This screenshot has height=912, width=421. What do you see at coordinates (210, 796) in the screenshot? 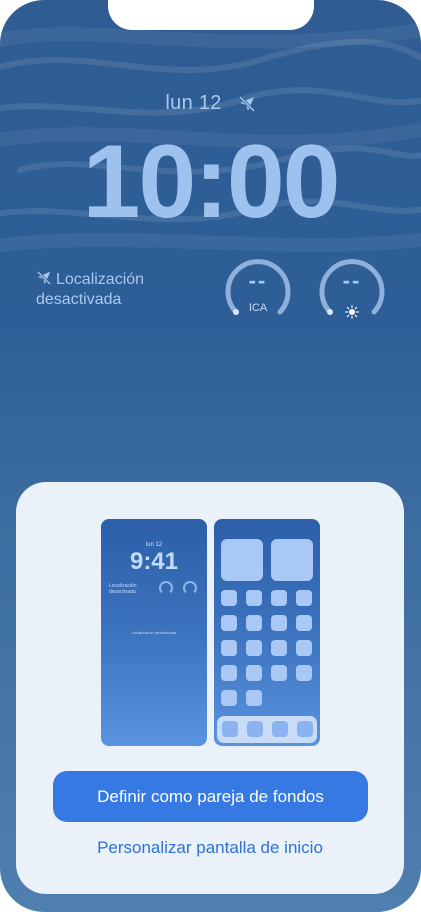
I see `set-wallpaper-pair-button: Definir como pareja de fondos` at bounding box center [210, 796].